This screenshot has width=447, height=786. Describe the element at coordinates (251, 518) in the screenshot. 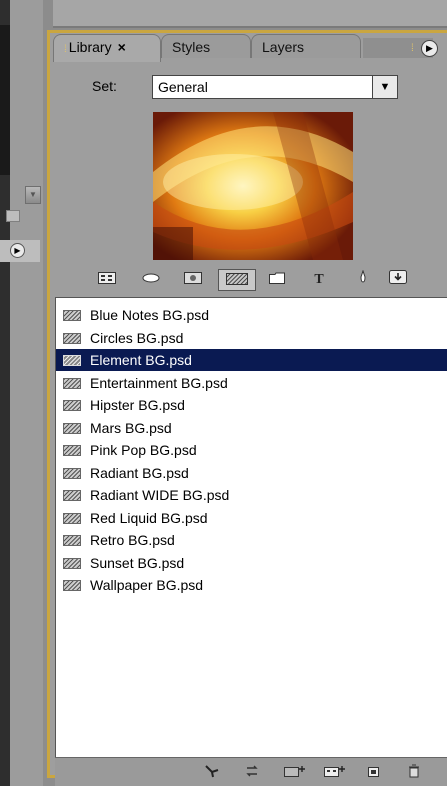

I see `list-item: Red Liquid BG.psd` at that location.